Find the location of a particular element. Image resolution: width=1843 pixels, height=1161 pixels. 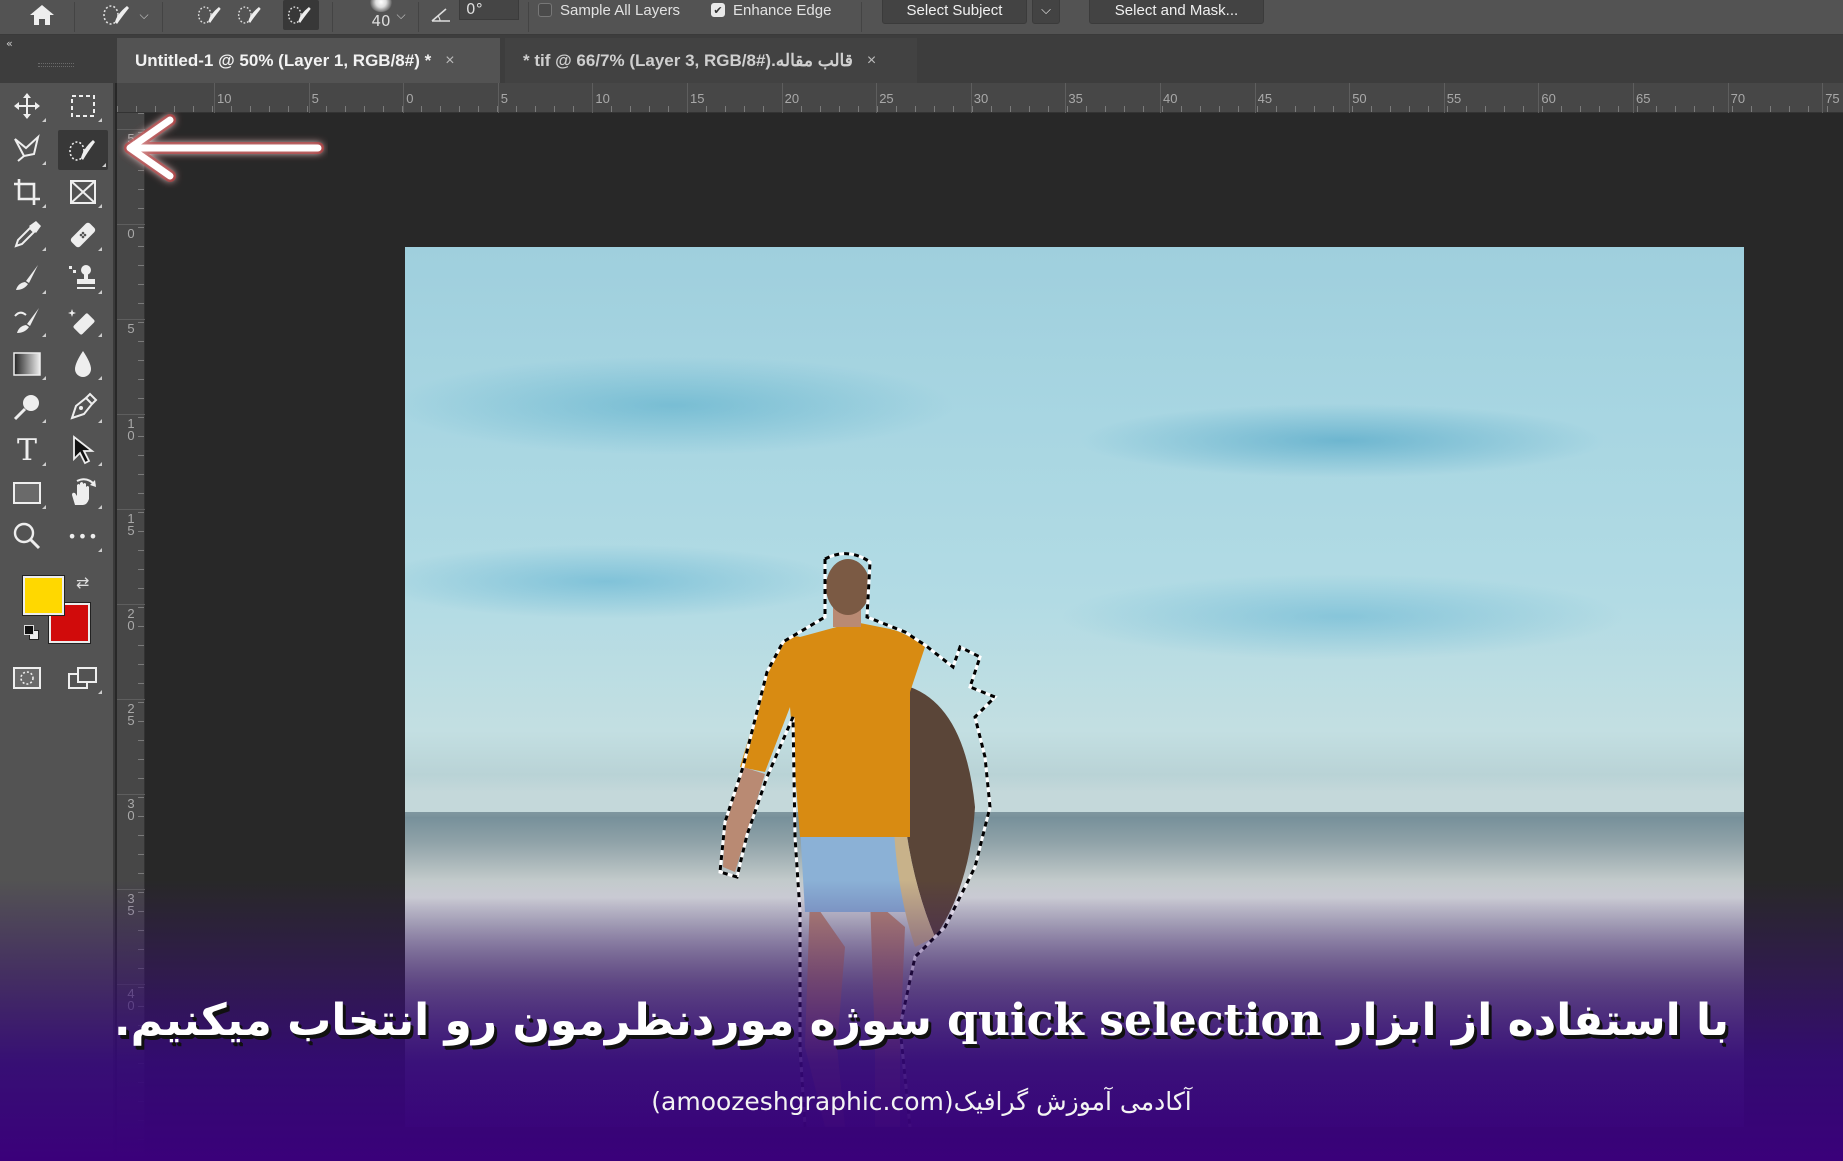

gradient-icon is located at coordinates (27, 364).